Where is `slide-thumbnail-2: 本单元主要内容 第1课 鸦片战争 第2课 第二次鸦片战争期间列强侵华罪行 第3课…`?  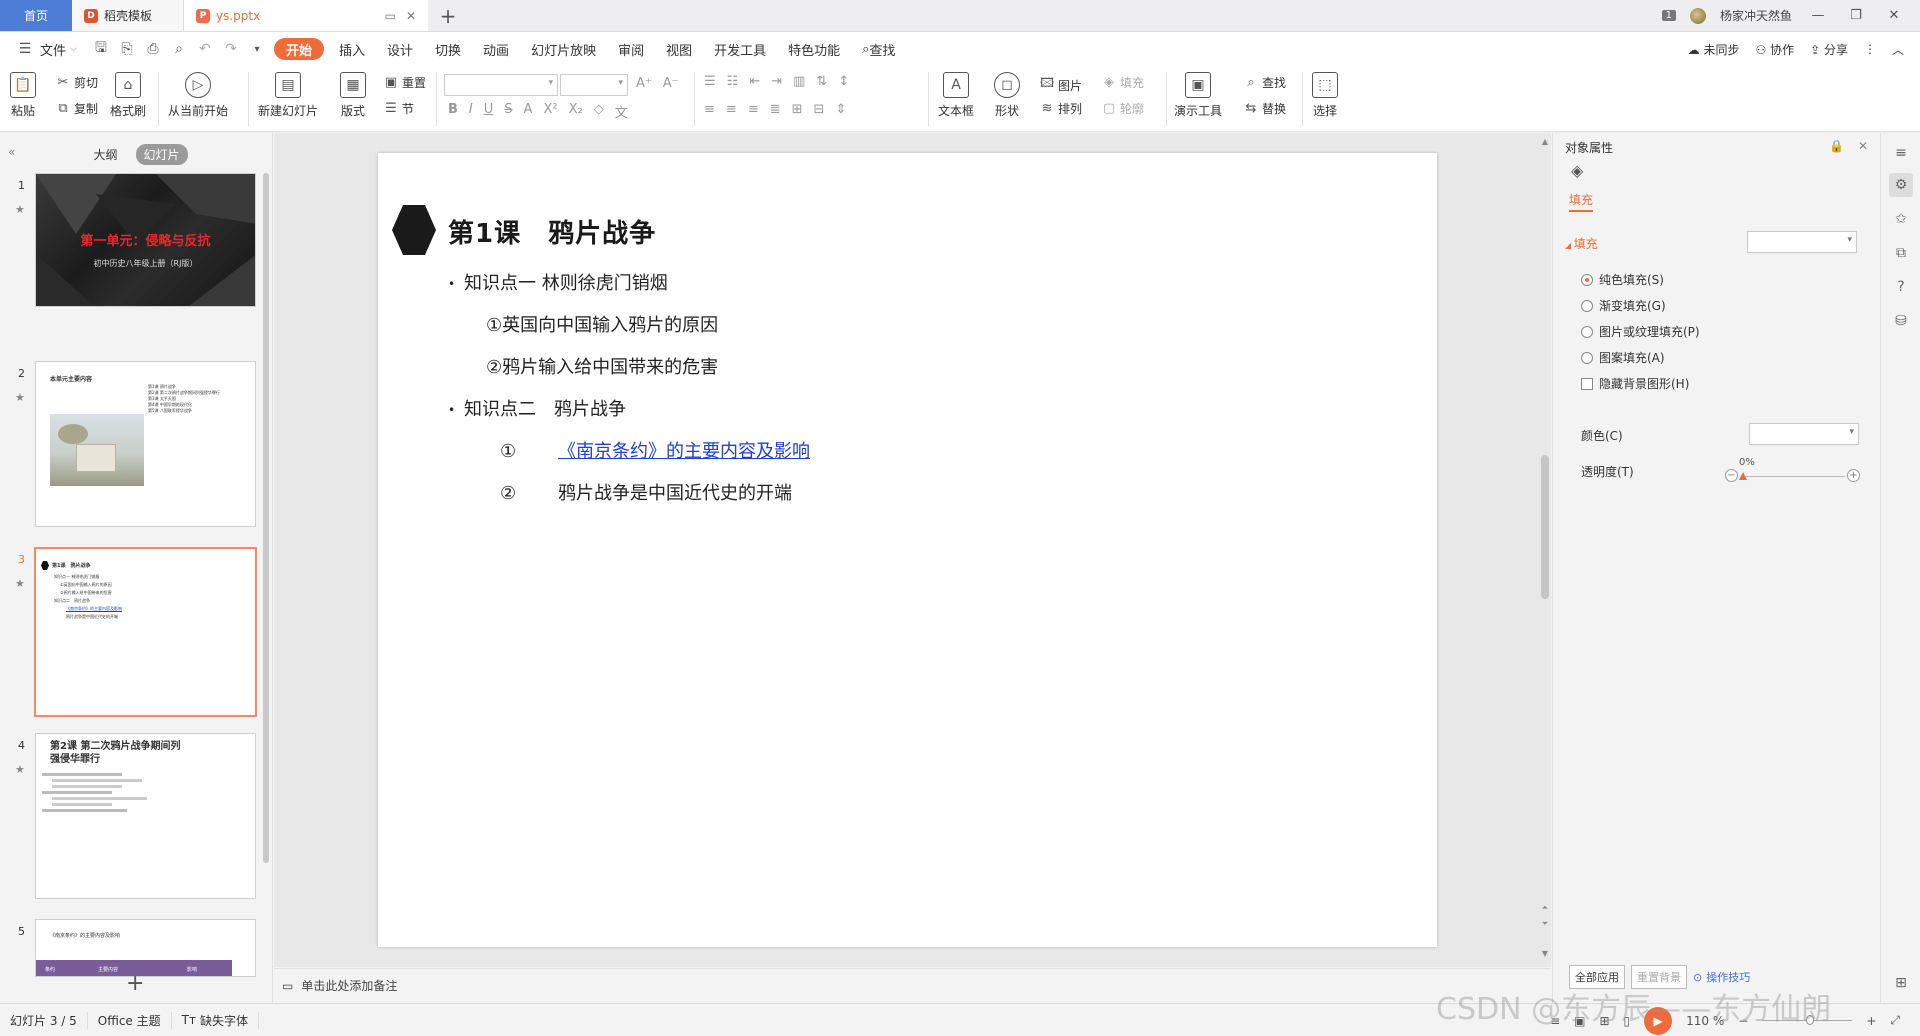 slide-thumbnail-2: 本单元主要内容 第1课 鸦片战争 第2课 第二次鸦片战争期间列强侵华罪行 第3课… is located at coordinates (145, 444).